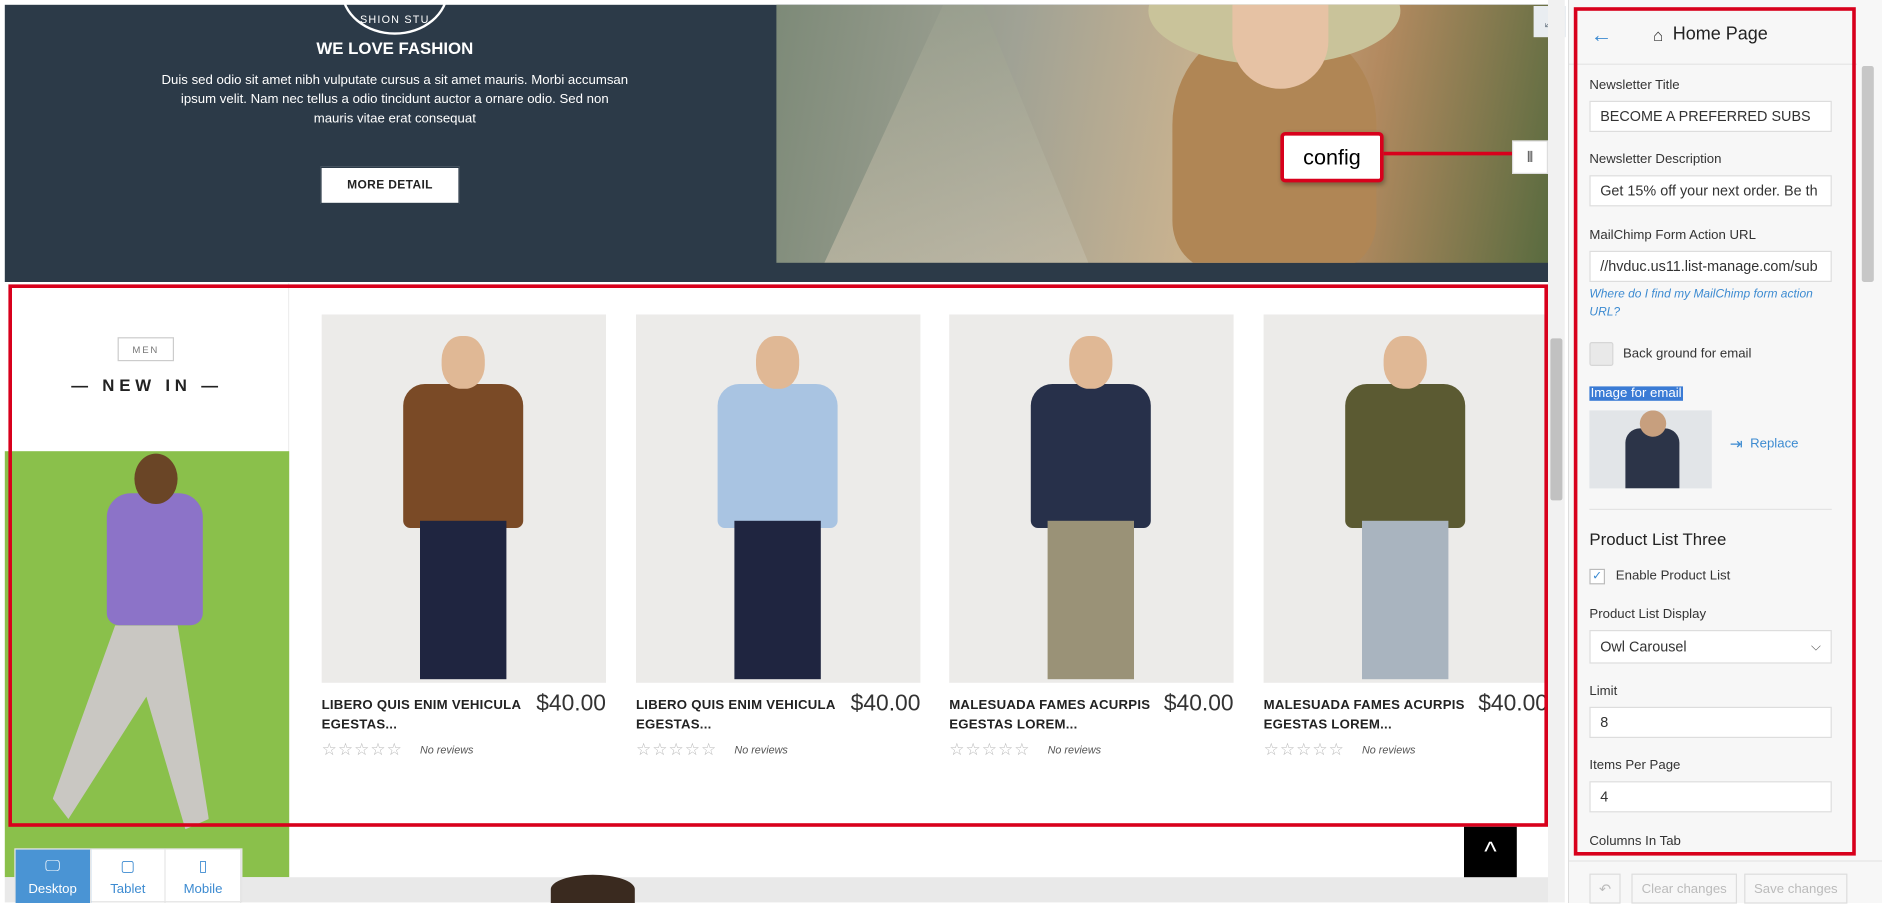  What do you see at coordinates (395, 48) in the screenshot?
I see `banner-title: WE LOVE FASHION` at bounding box center [395, 48].